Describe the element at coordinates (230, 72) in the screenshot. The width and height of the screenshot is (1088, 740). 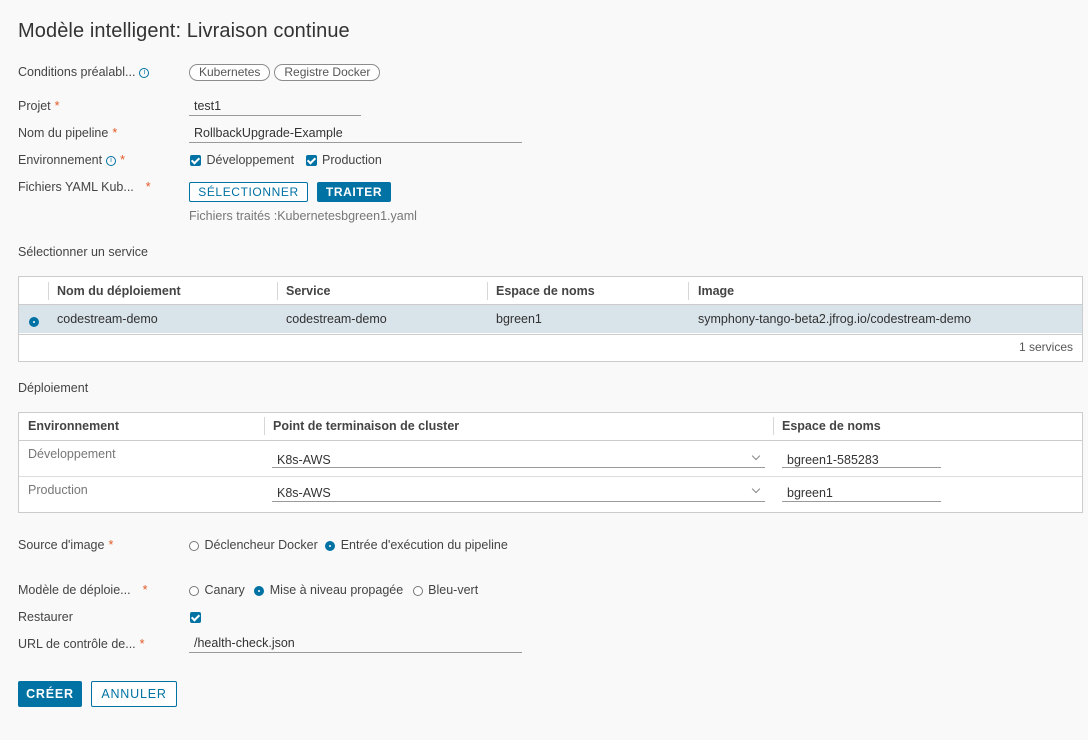
I see `chip-kubernetes: Kubernetes` at that location.